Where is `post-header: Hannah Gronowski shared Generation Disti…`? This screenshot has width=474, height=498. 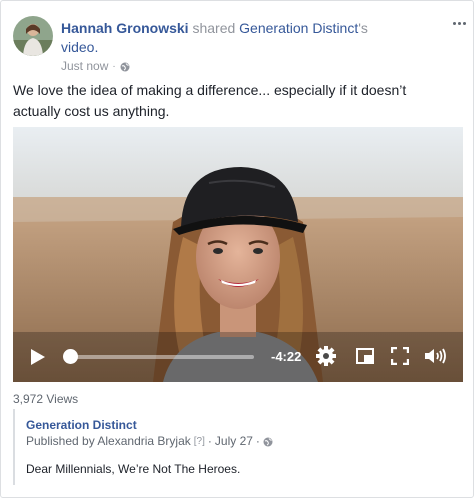 post-header: Hannah Gronowski shared Generation Disti… is located at coordinates (241, 38).